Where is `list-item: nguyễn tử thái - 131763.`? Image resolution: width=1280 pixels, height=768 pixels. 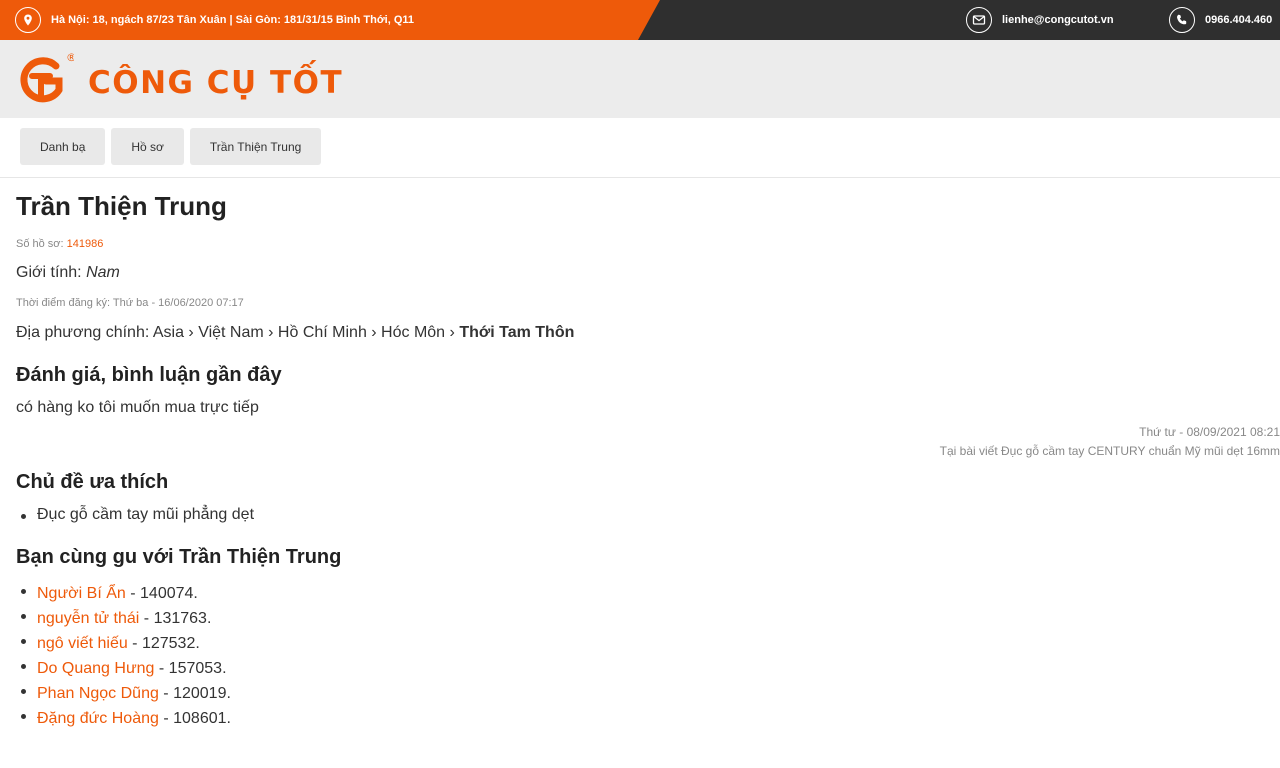
list-item: nguyễn tử thái - 131763. is located at coordinates (648, 618).